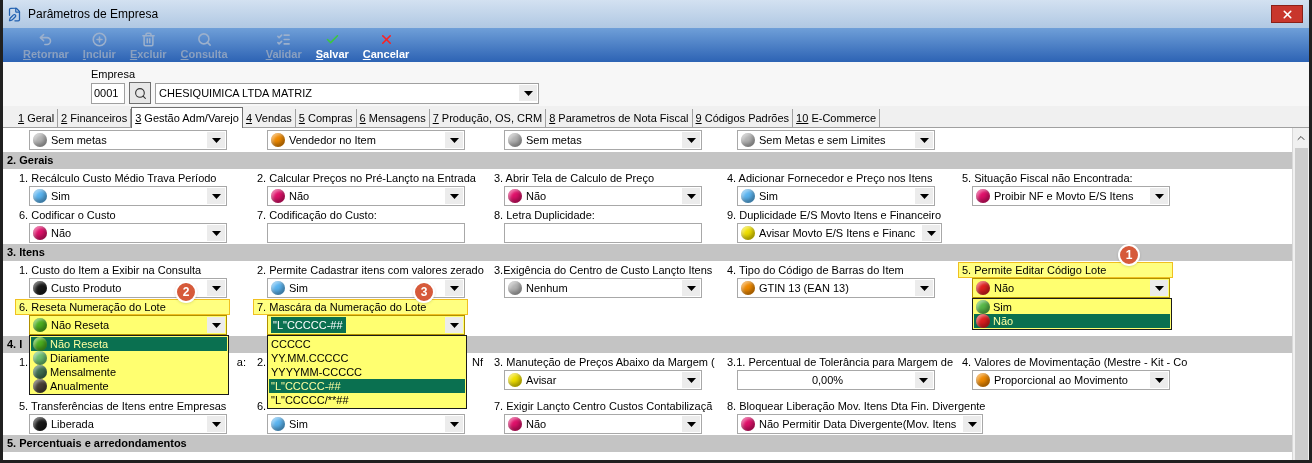  I want to click on percent-dropdown: 0,00%, so click(836, 380).